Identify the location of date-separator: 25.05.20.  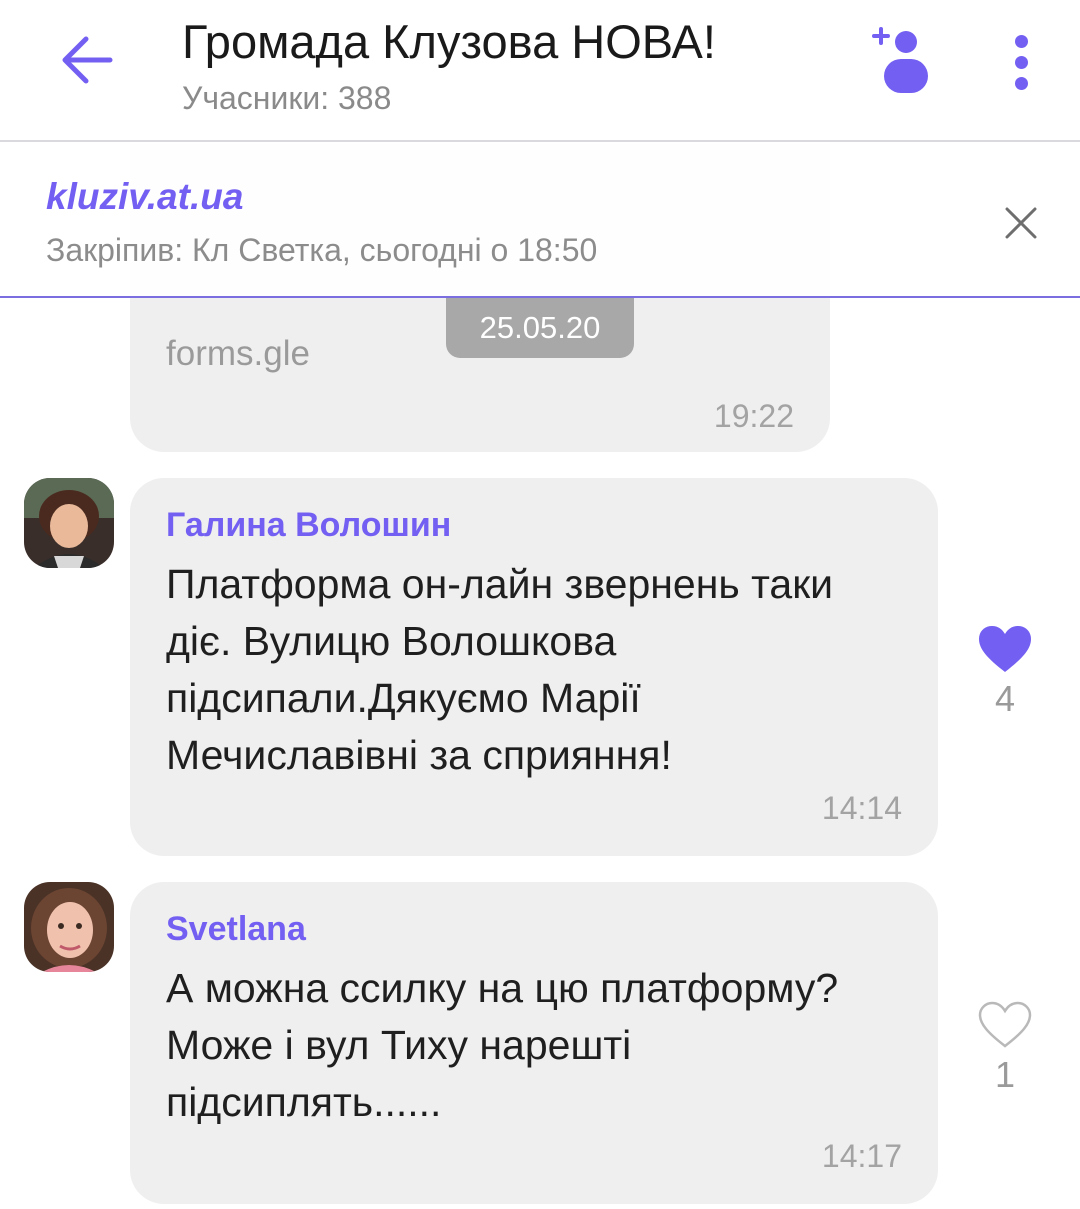
(540, 328).